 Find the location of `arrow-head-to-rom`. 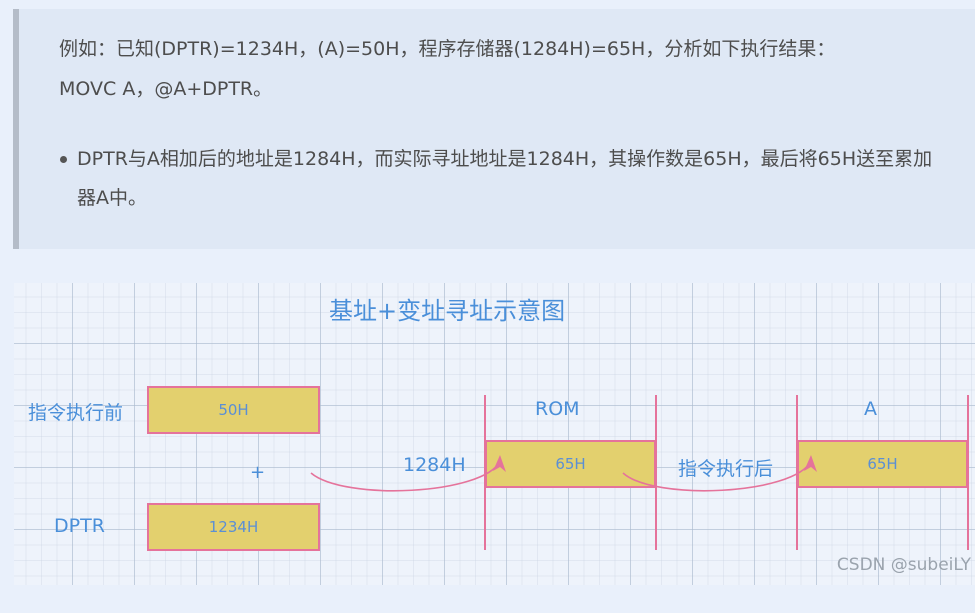

arrow-head-to-rom is located at coordinates (499, 463).